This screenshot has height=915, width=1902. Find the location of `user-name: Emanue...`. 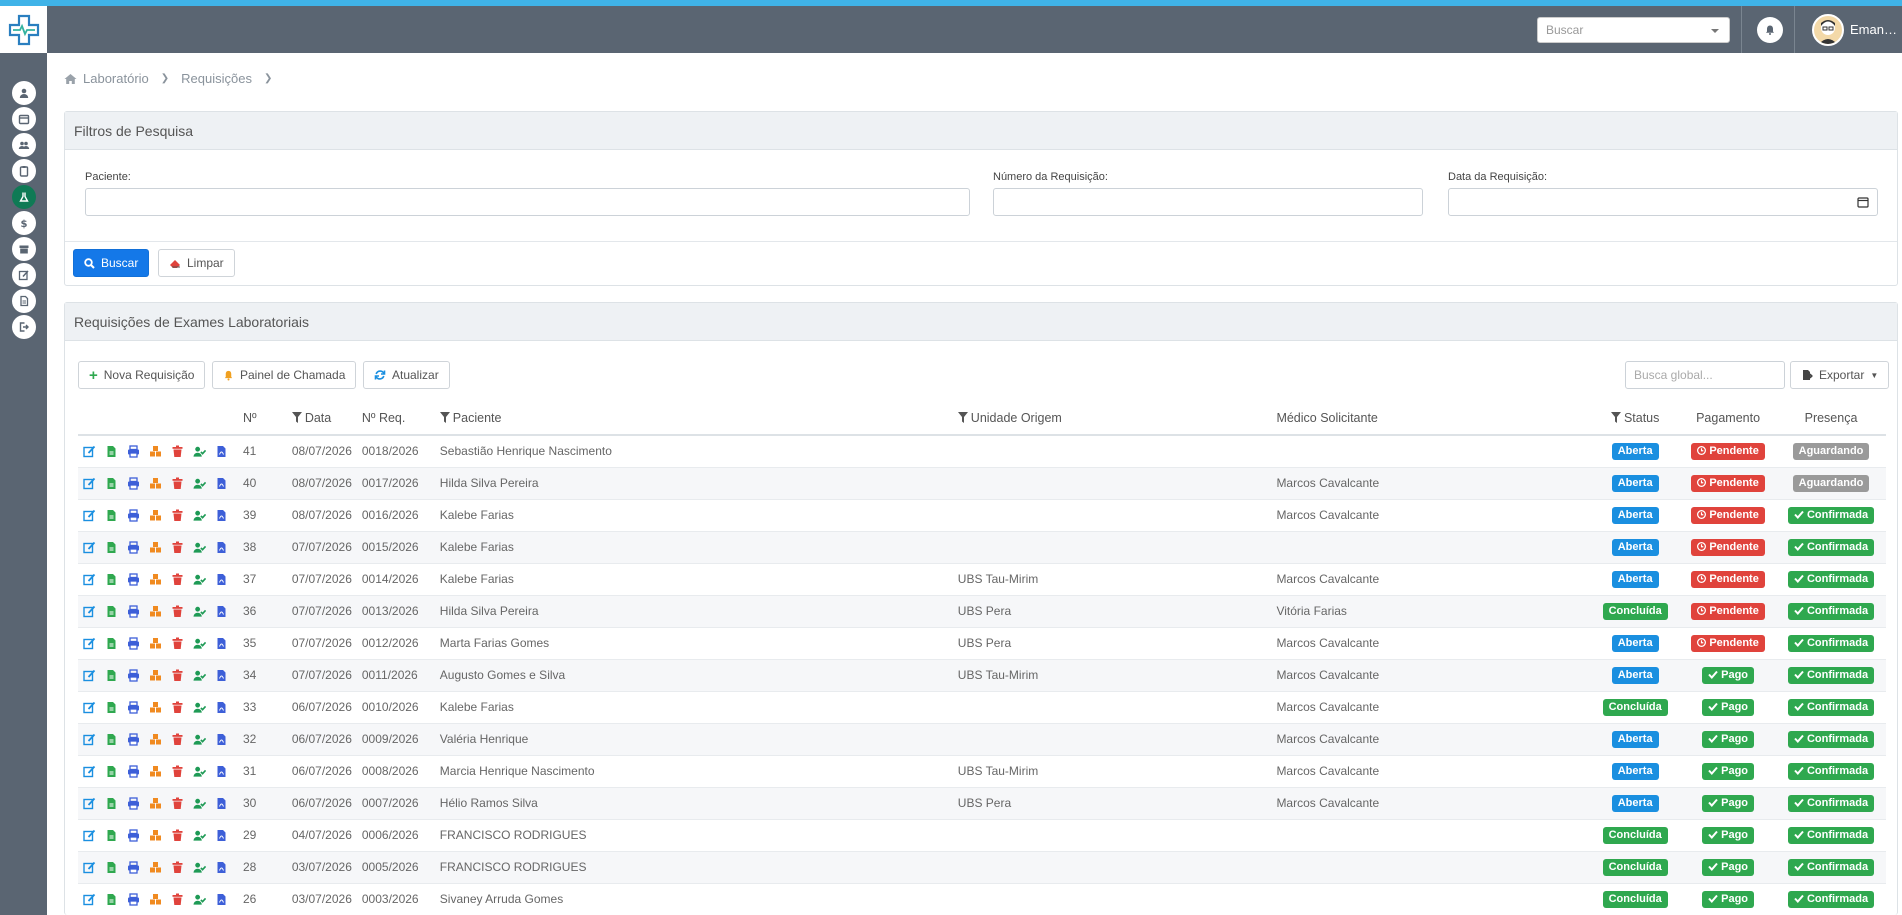

user-name: Emanue... is located at coordinates (1876, 29).